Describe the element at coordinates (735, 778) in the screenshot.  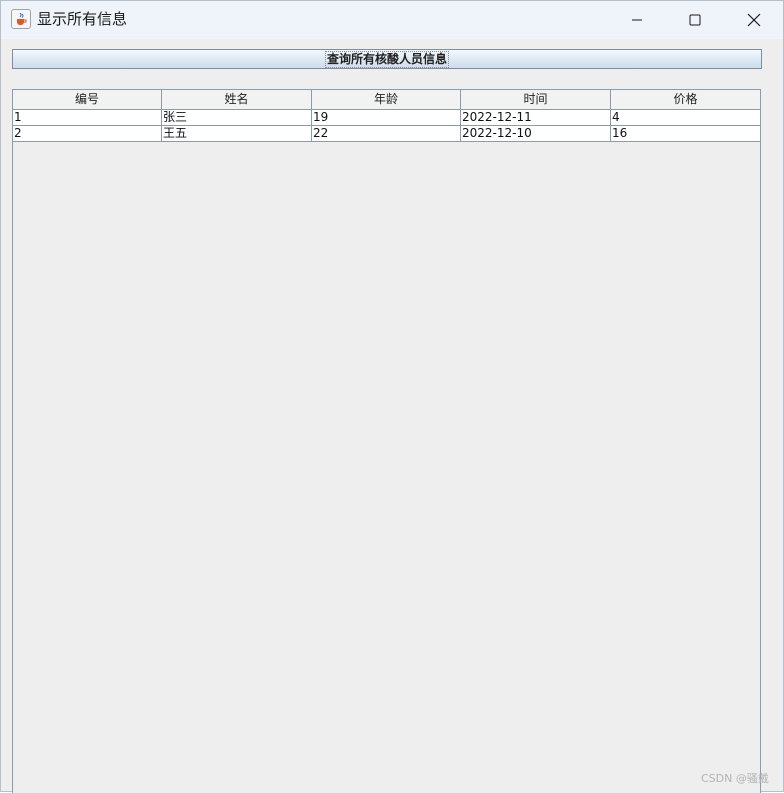
I see `watermark: CSDN @骚戴` at that location.